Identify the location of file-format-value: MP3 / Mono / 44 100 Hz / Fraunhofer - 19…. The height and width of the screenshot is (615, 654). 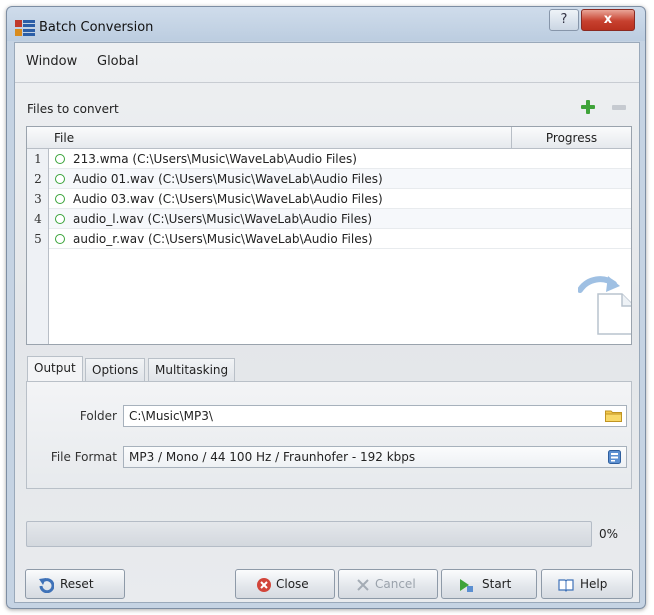
(272, 457).